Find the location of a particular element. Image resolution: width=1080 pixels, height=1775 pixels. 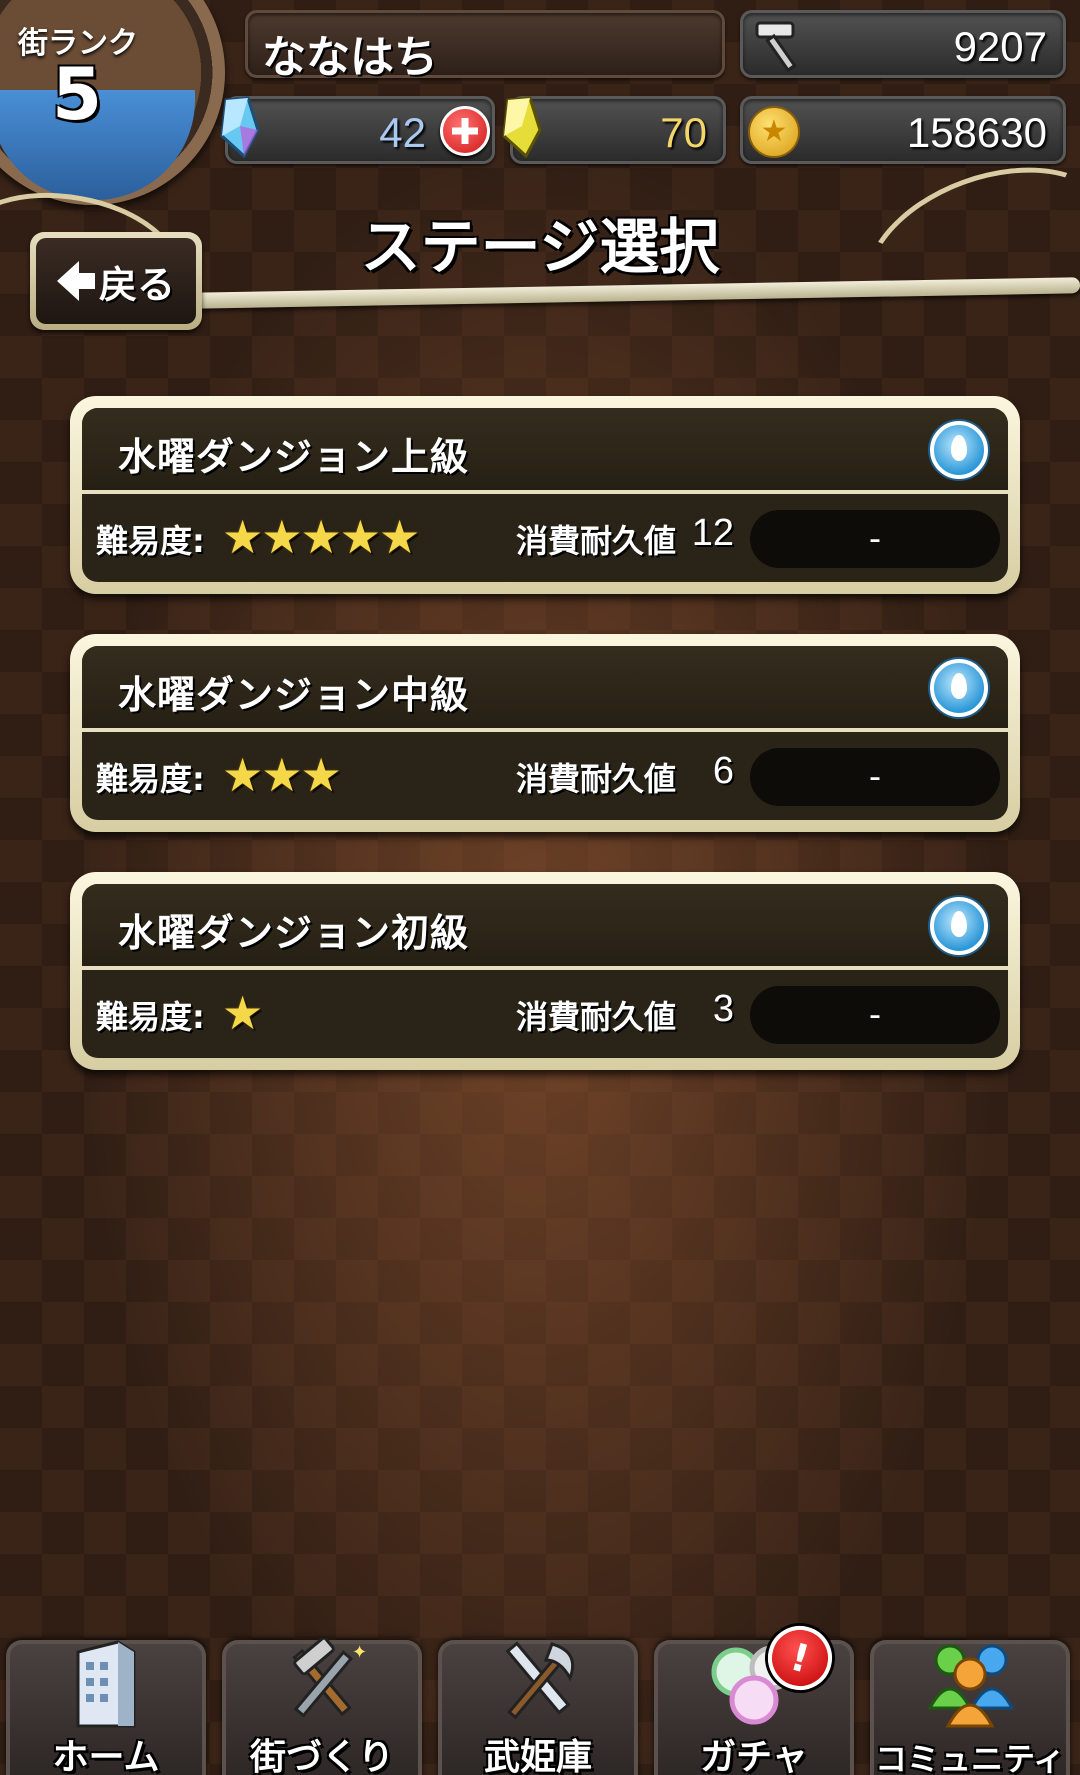

nav-gacha: ! ガチャ is located at coordinates (754, 1696).